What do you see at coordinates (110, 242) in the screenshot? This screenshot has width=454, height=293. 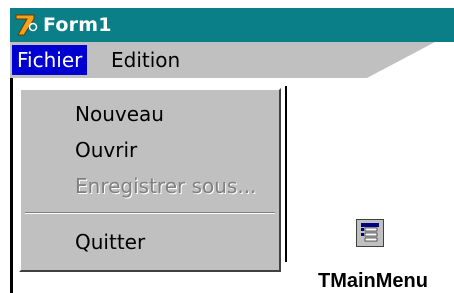 I see `menu-item-quitter: Quitter` at bounding box center [110, 242].